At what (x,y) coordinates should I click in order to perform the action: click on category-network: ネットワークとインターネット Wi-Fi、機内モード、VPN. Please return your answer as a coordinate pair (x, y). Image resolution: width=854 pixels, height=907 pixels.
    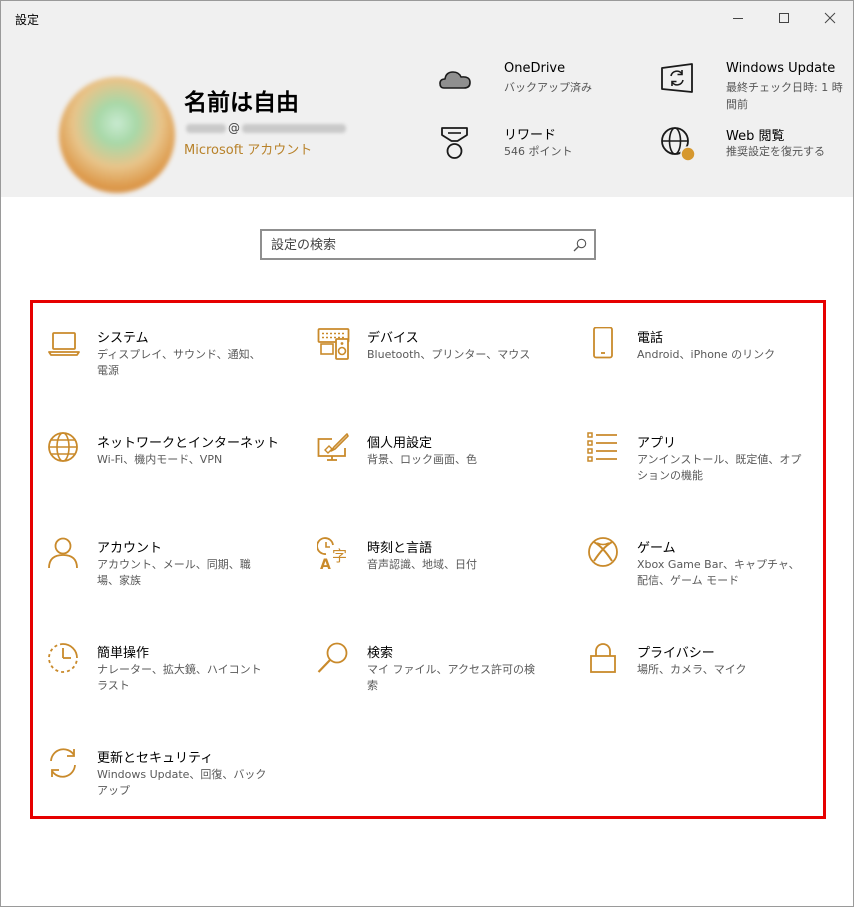
    Looking at the image, I should click on (167, 477).